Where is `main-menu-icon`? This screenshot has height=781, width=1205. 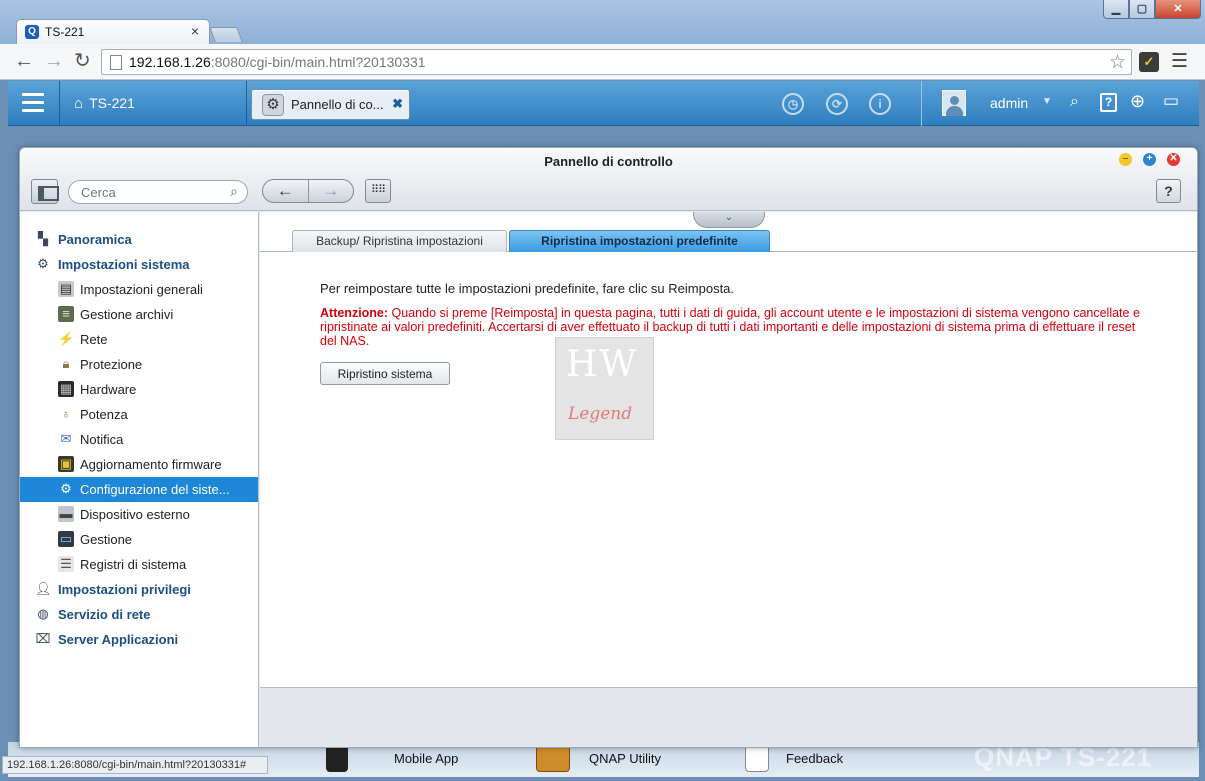 main-menu-icon is located at coordinates (33, 103).